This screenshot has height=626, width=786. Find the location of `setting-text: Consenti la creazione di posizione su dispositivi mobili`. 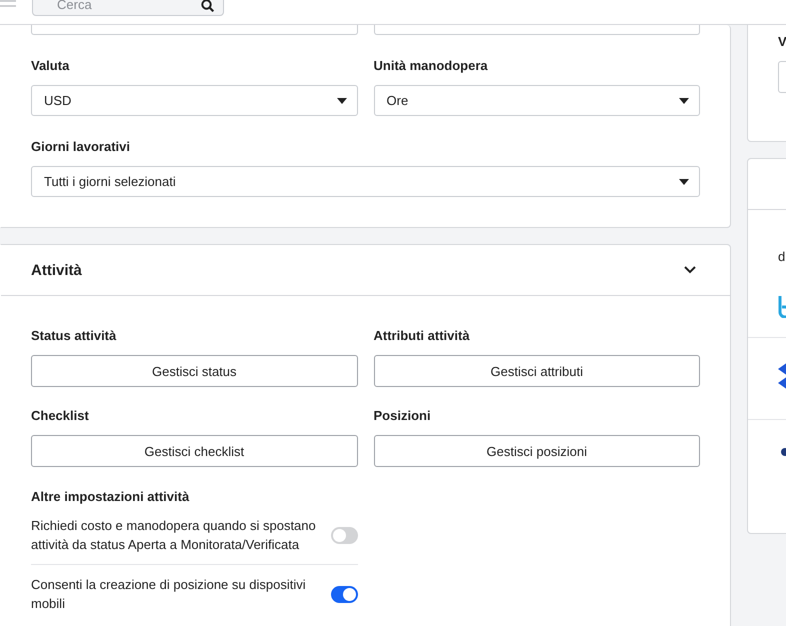

setting-text: Consenti la creazione di posizione su dispositivi mobili is located at coordinates (169, 594).